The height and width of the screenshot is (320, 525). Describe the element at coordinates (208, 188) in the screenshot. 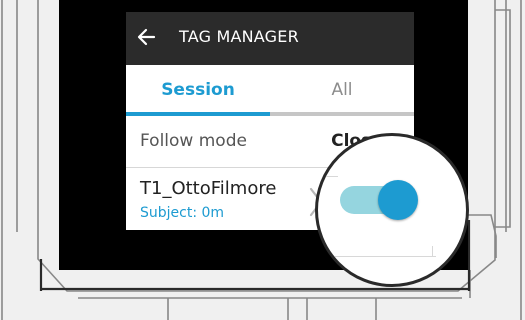

I see `subject-name: T1_OttoFilmore` at that location.